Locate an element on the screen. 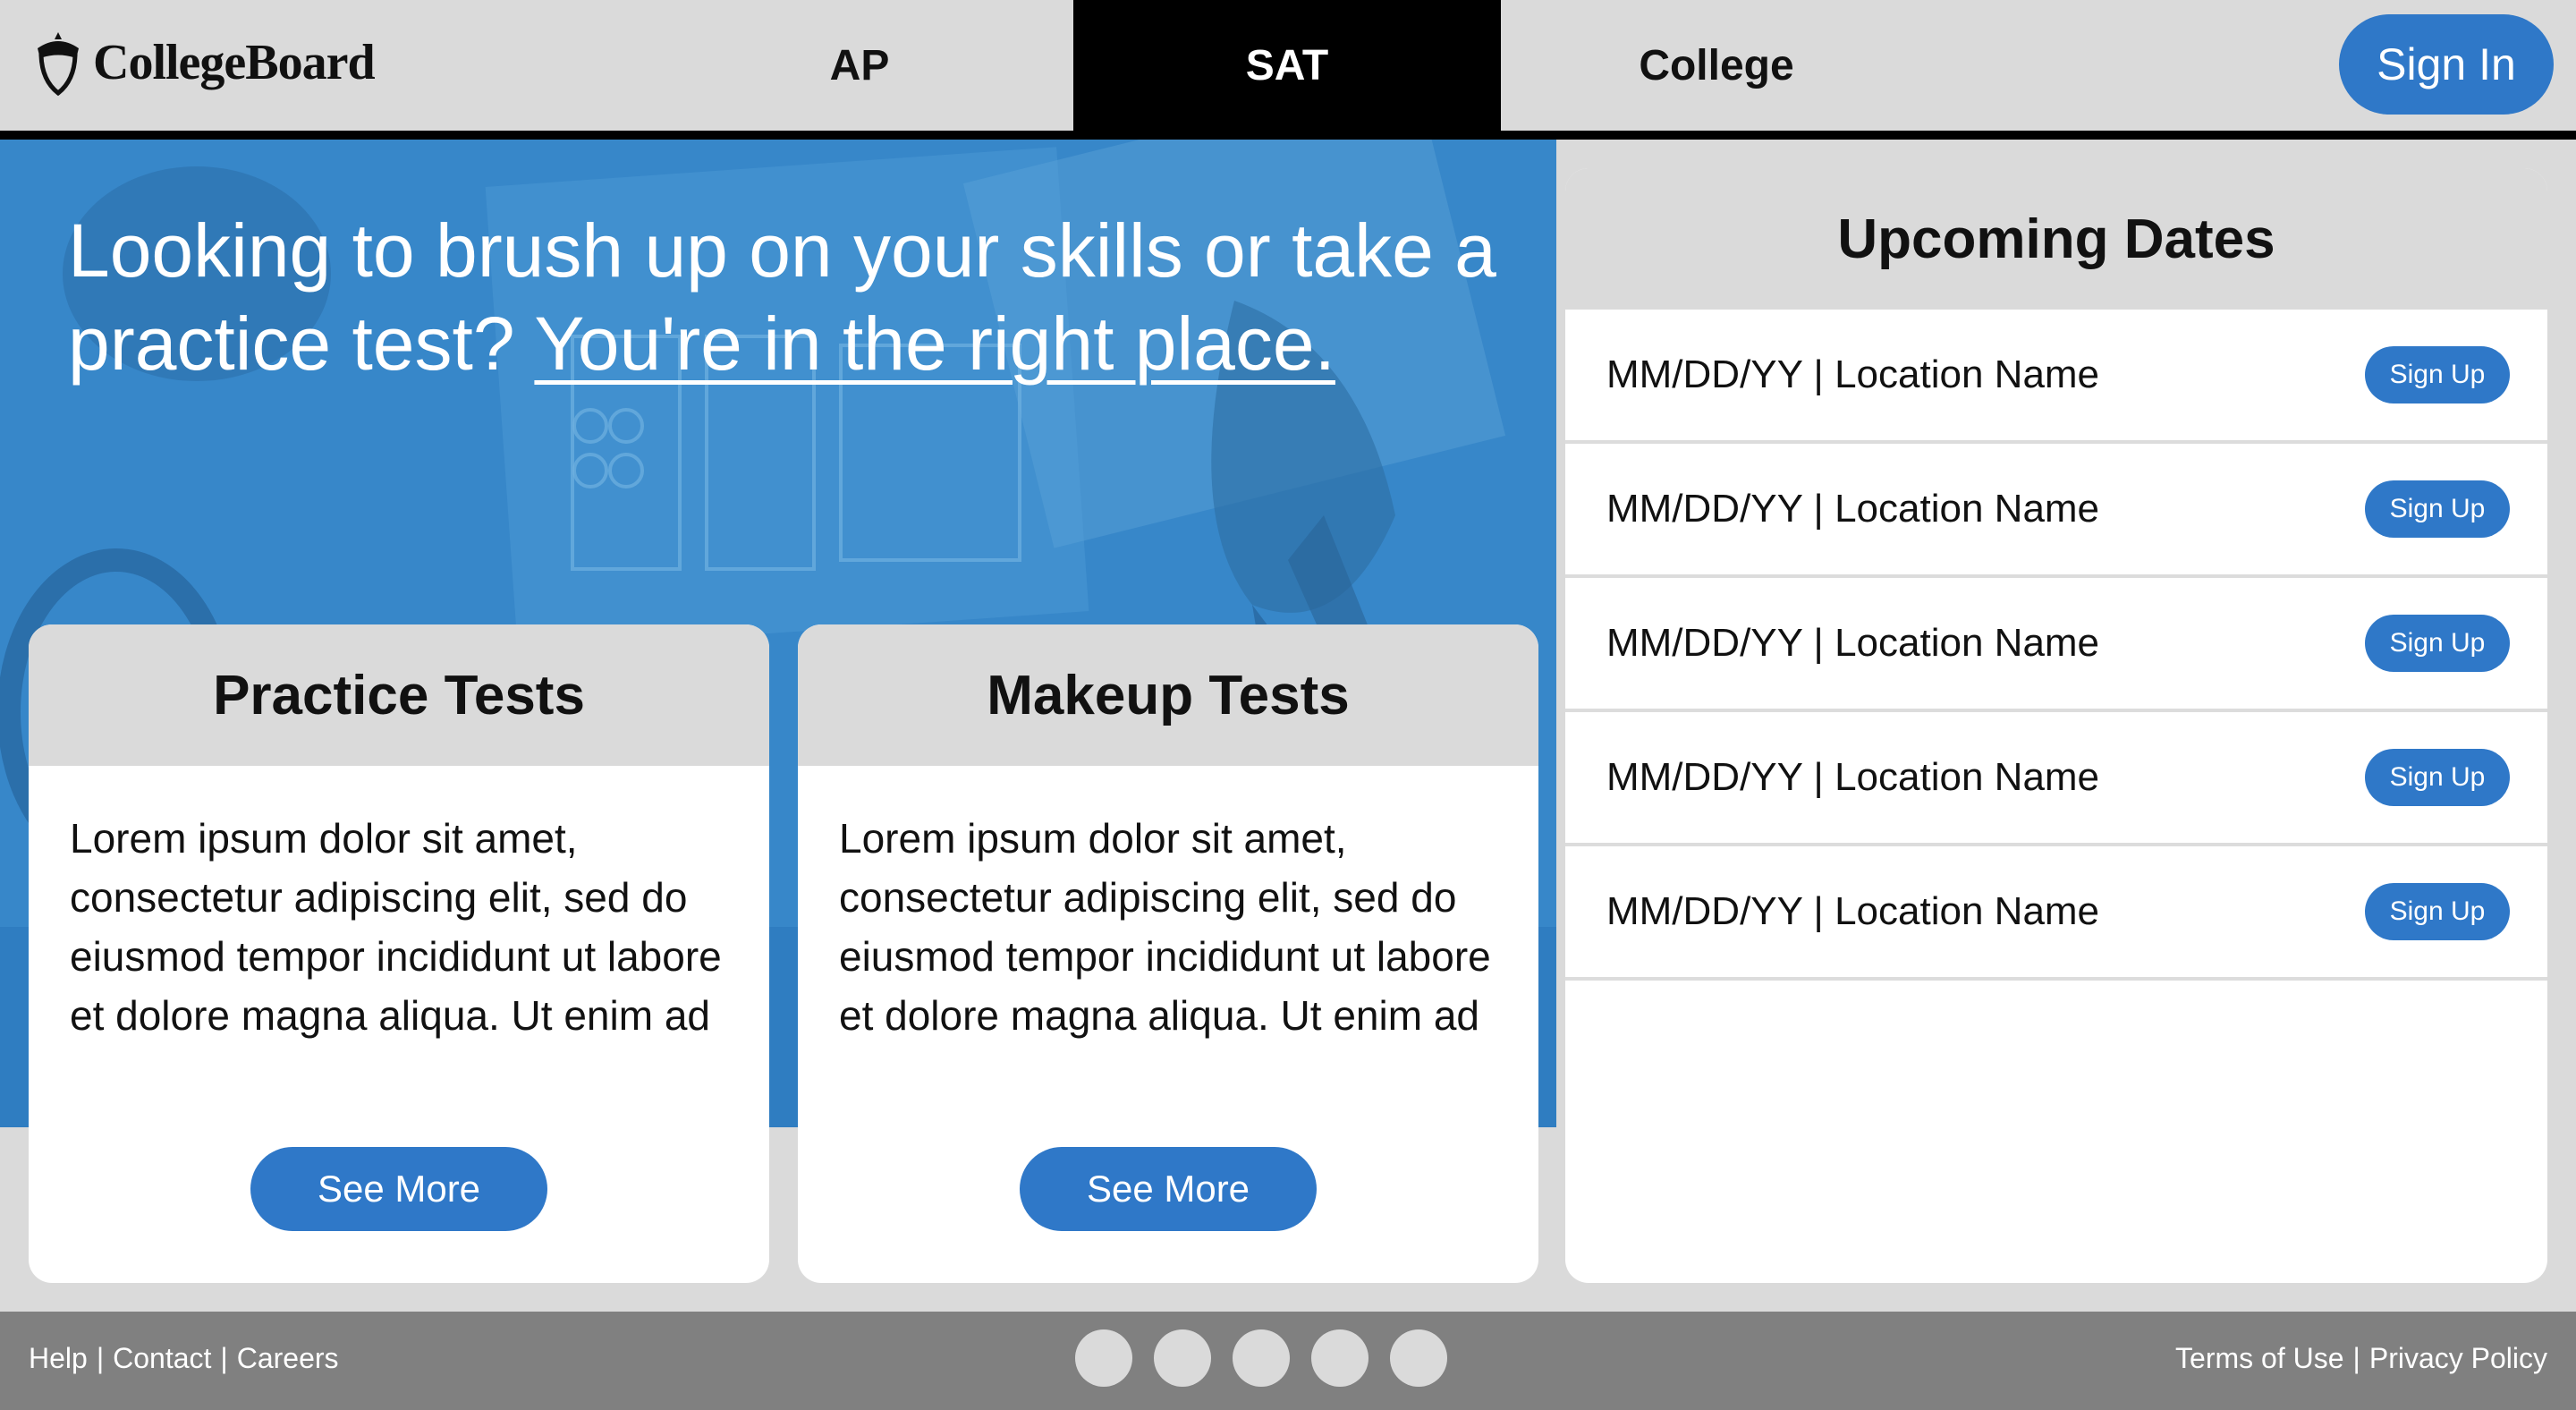 The image size is (2576, 1410). top-navigation-bar: CollegeBoard AP SAT College Sign In is located at coordinates (1288, 66).